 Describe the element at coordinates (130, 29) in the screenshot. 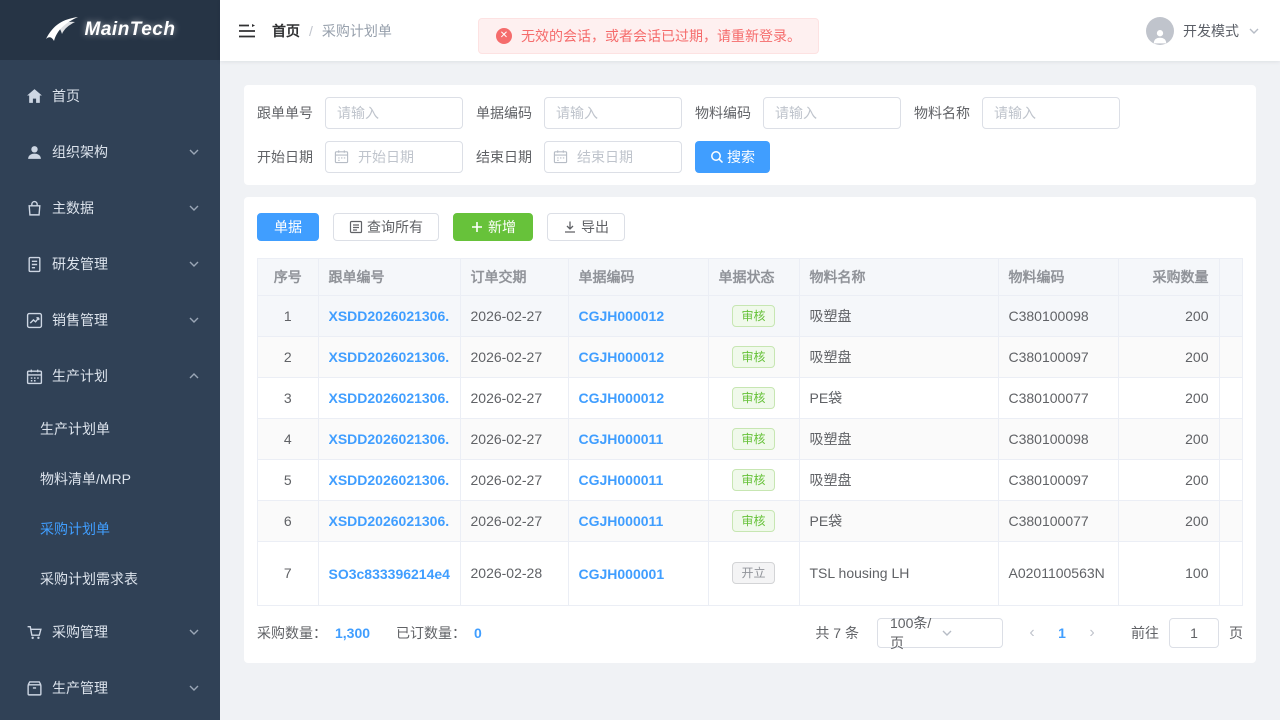

I see `brand-name: MainTech` at that location.